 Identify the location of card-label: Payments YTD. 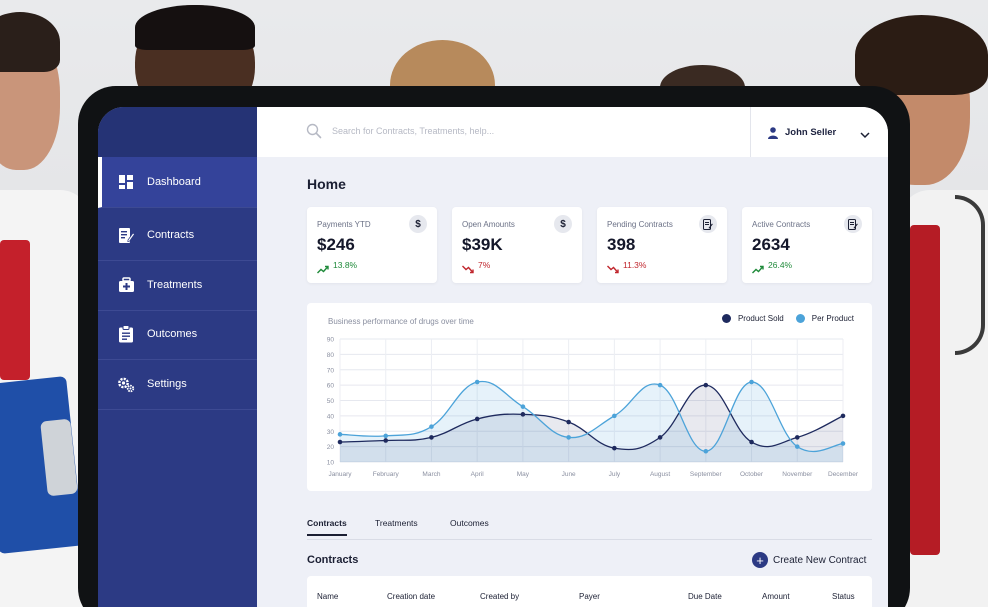
(344, 224).